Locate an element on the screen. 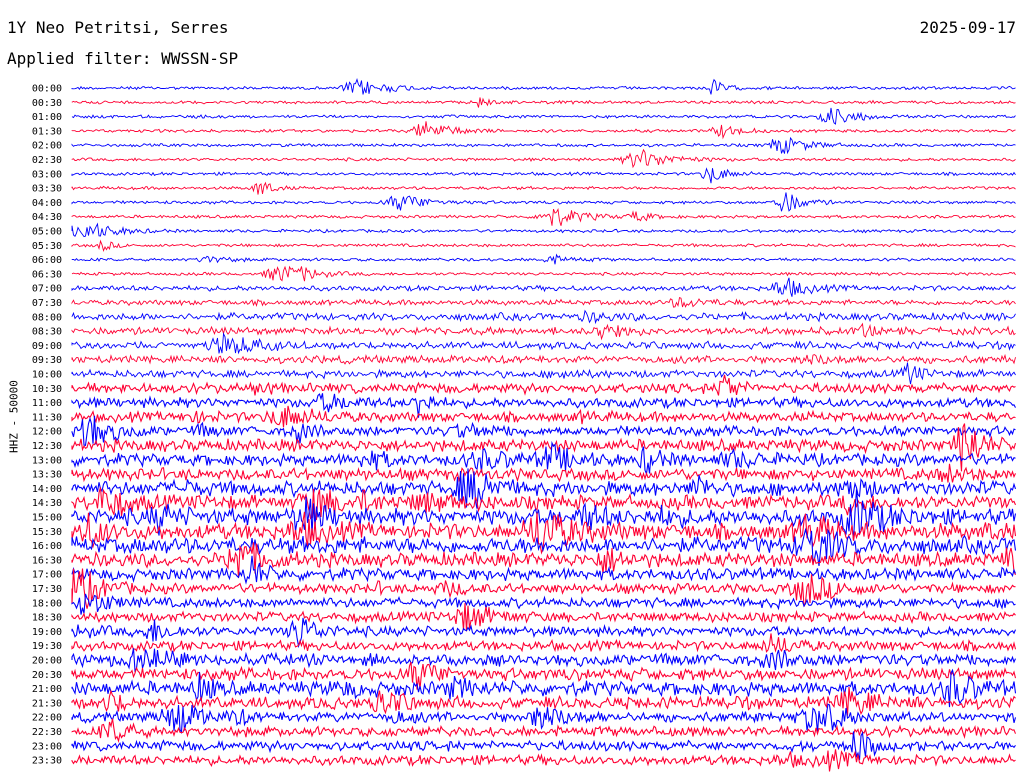 The height and width of the screenshot is (780, 1024). row-tick-label: 11:00 is located at coordinates (47, 403).